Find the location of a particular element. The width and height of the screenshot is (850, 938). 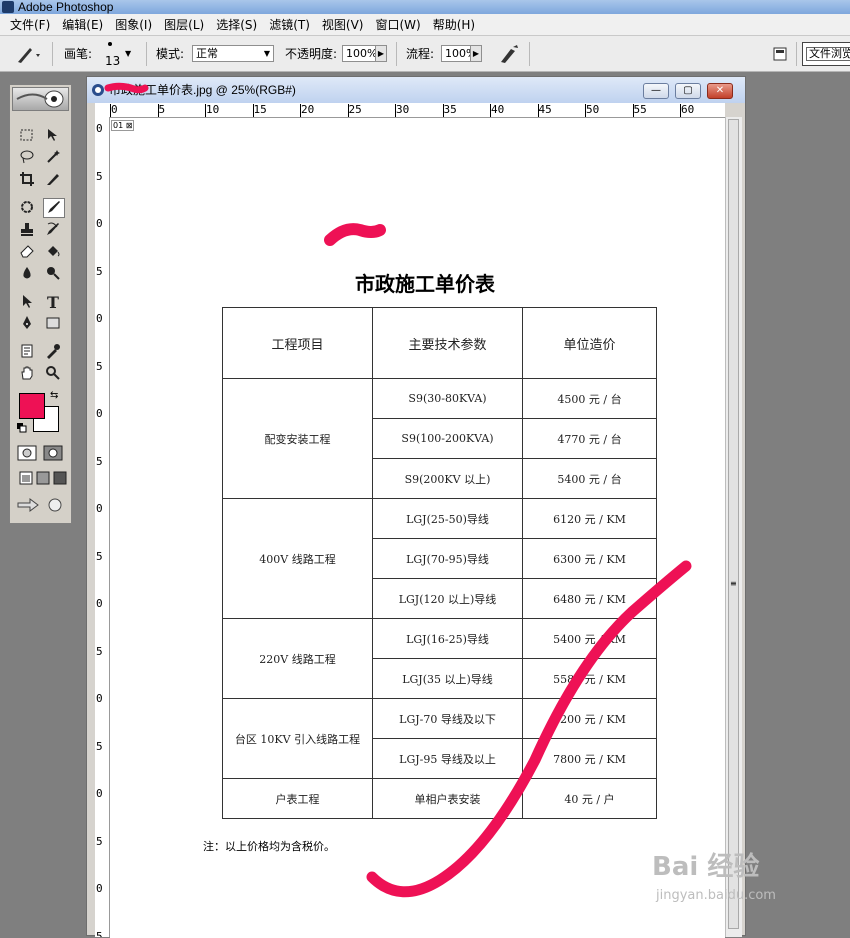

menu-view: 视图(V) is located at coordinates (343, 25).